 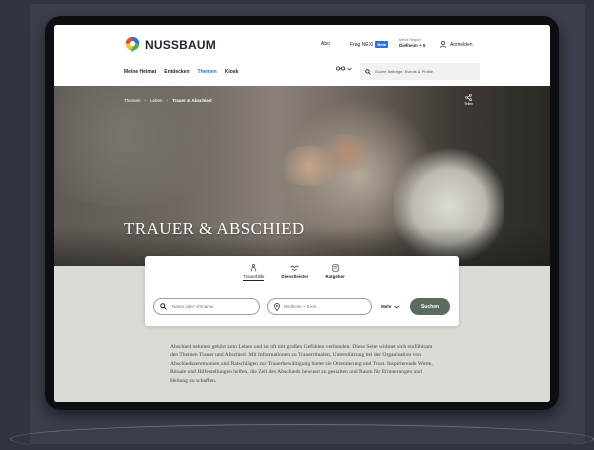 I want to click on beta-badge: Beta, so click(x=382, y=44).